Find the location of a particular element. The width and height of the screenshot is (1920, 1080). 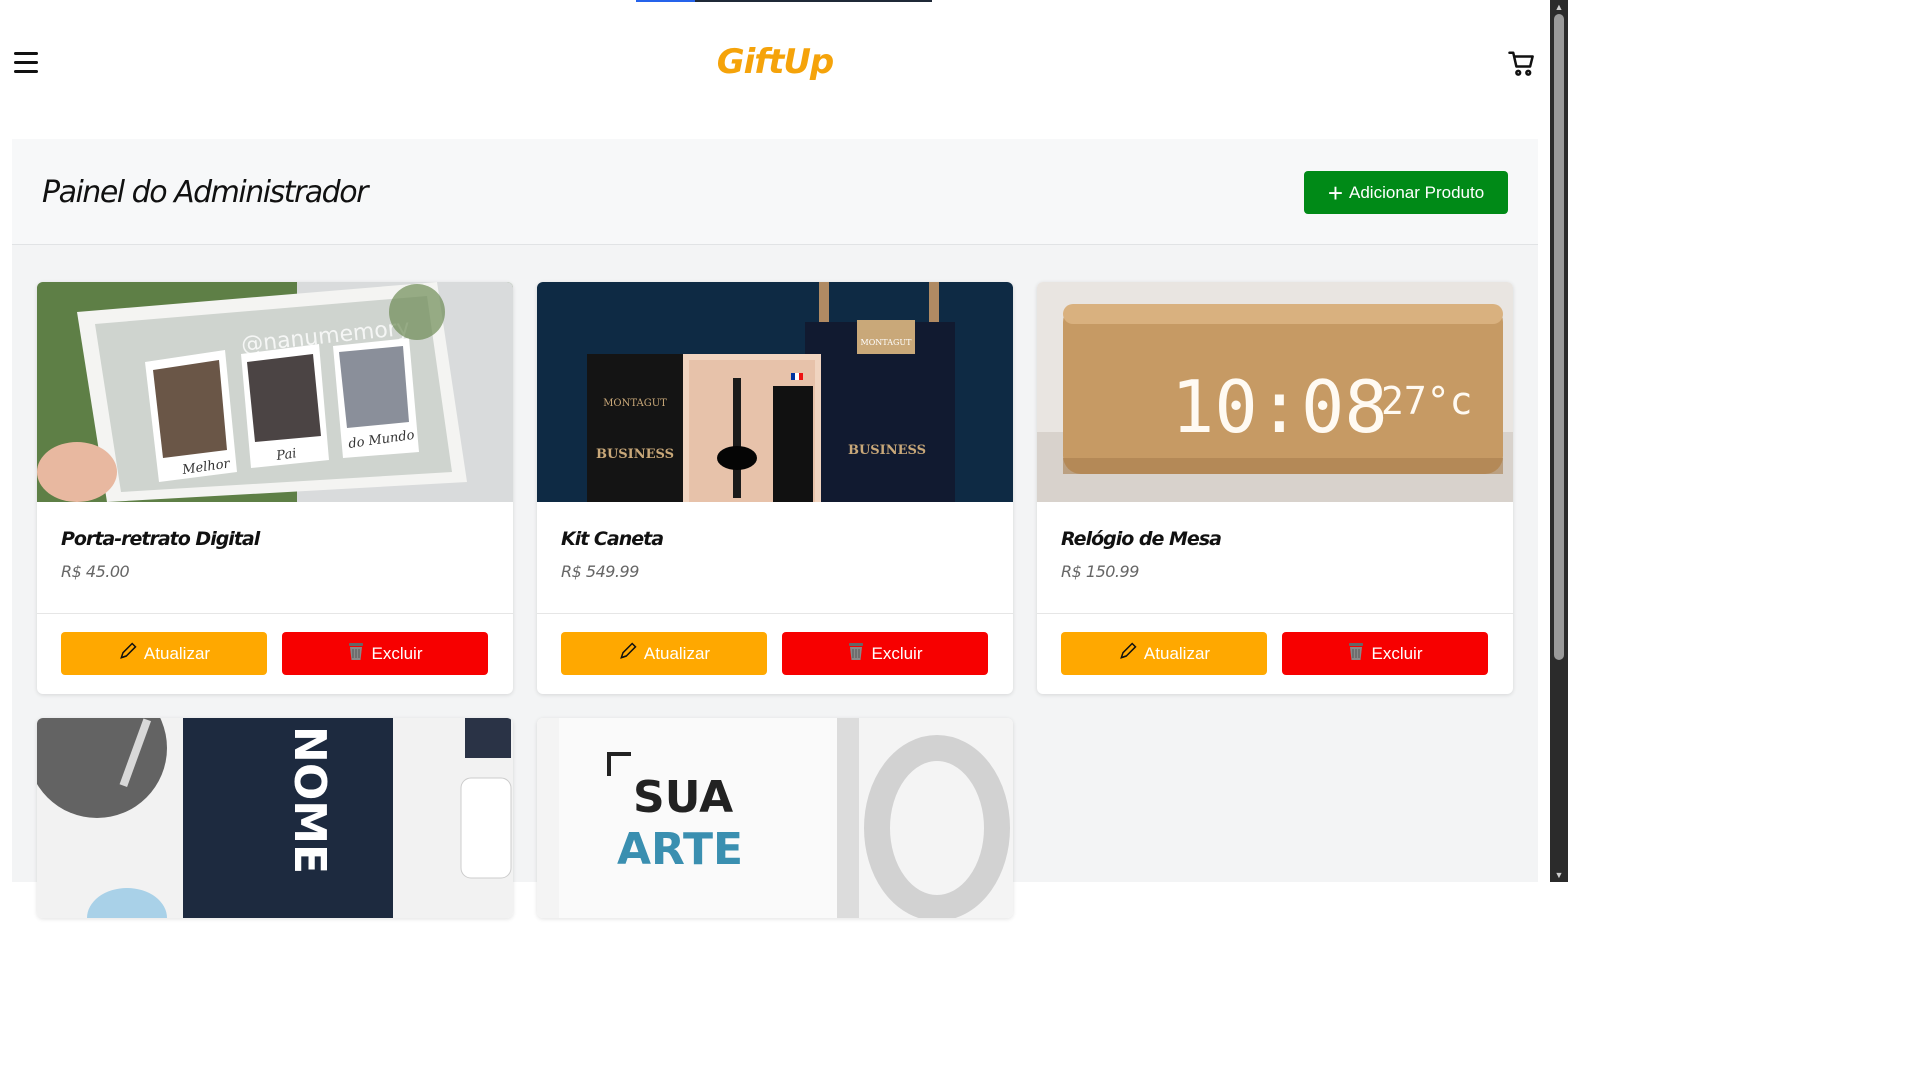

tumbler-text: NOME is located at coordinates (309, 800).